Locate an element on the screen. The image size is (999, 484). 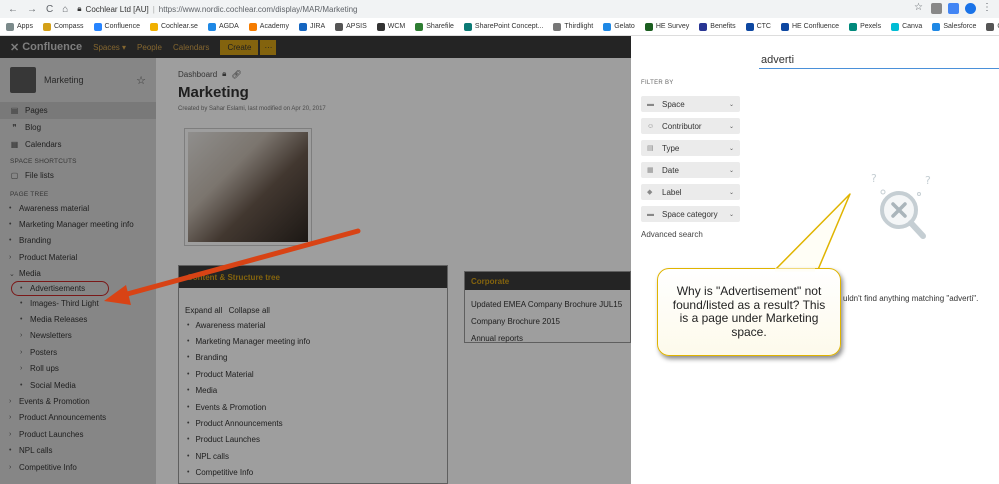
breadcrumb-dashboard: Dashboard is located at coordinates (197, 74).